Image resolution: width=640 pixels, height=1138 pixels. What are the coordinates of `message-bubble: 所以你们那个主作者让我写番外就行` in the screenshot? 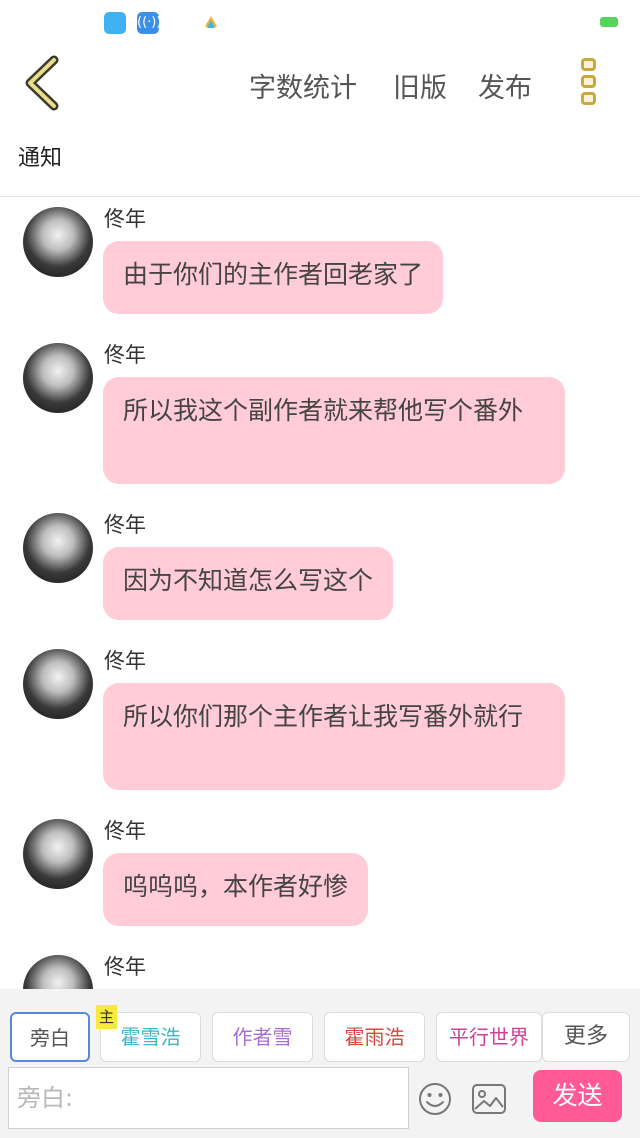 It's located at (334, 736).